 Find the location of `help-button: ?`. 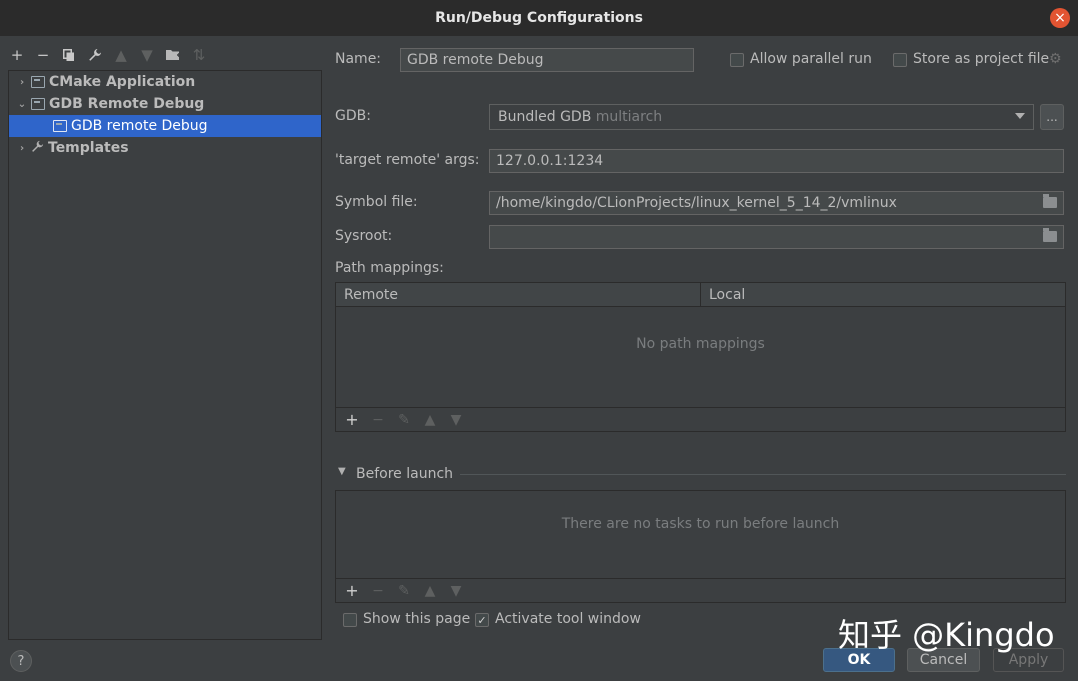

help-button: ? is located at coordinates (21, 661).